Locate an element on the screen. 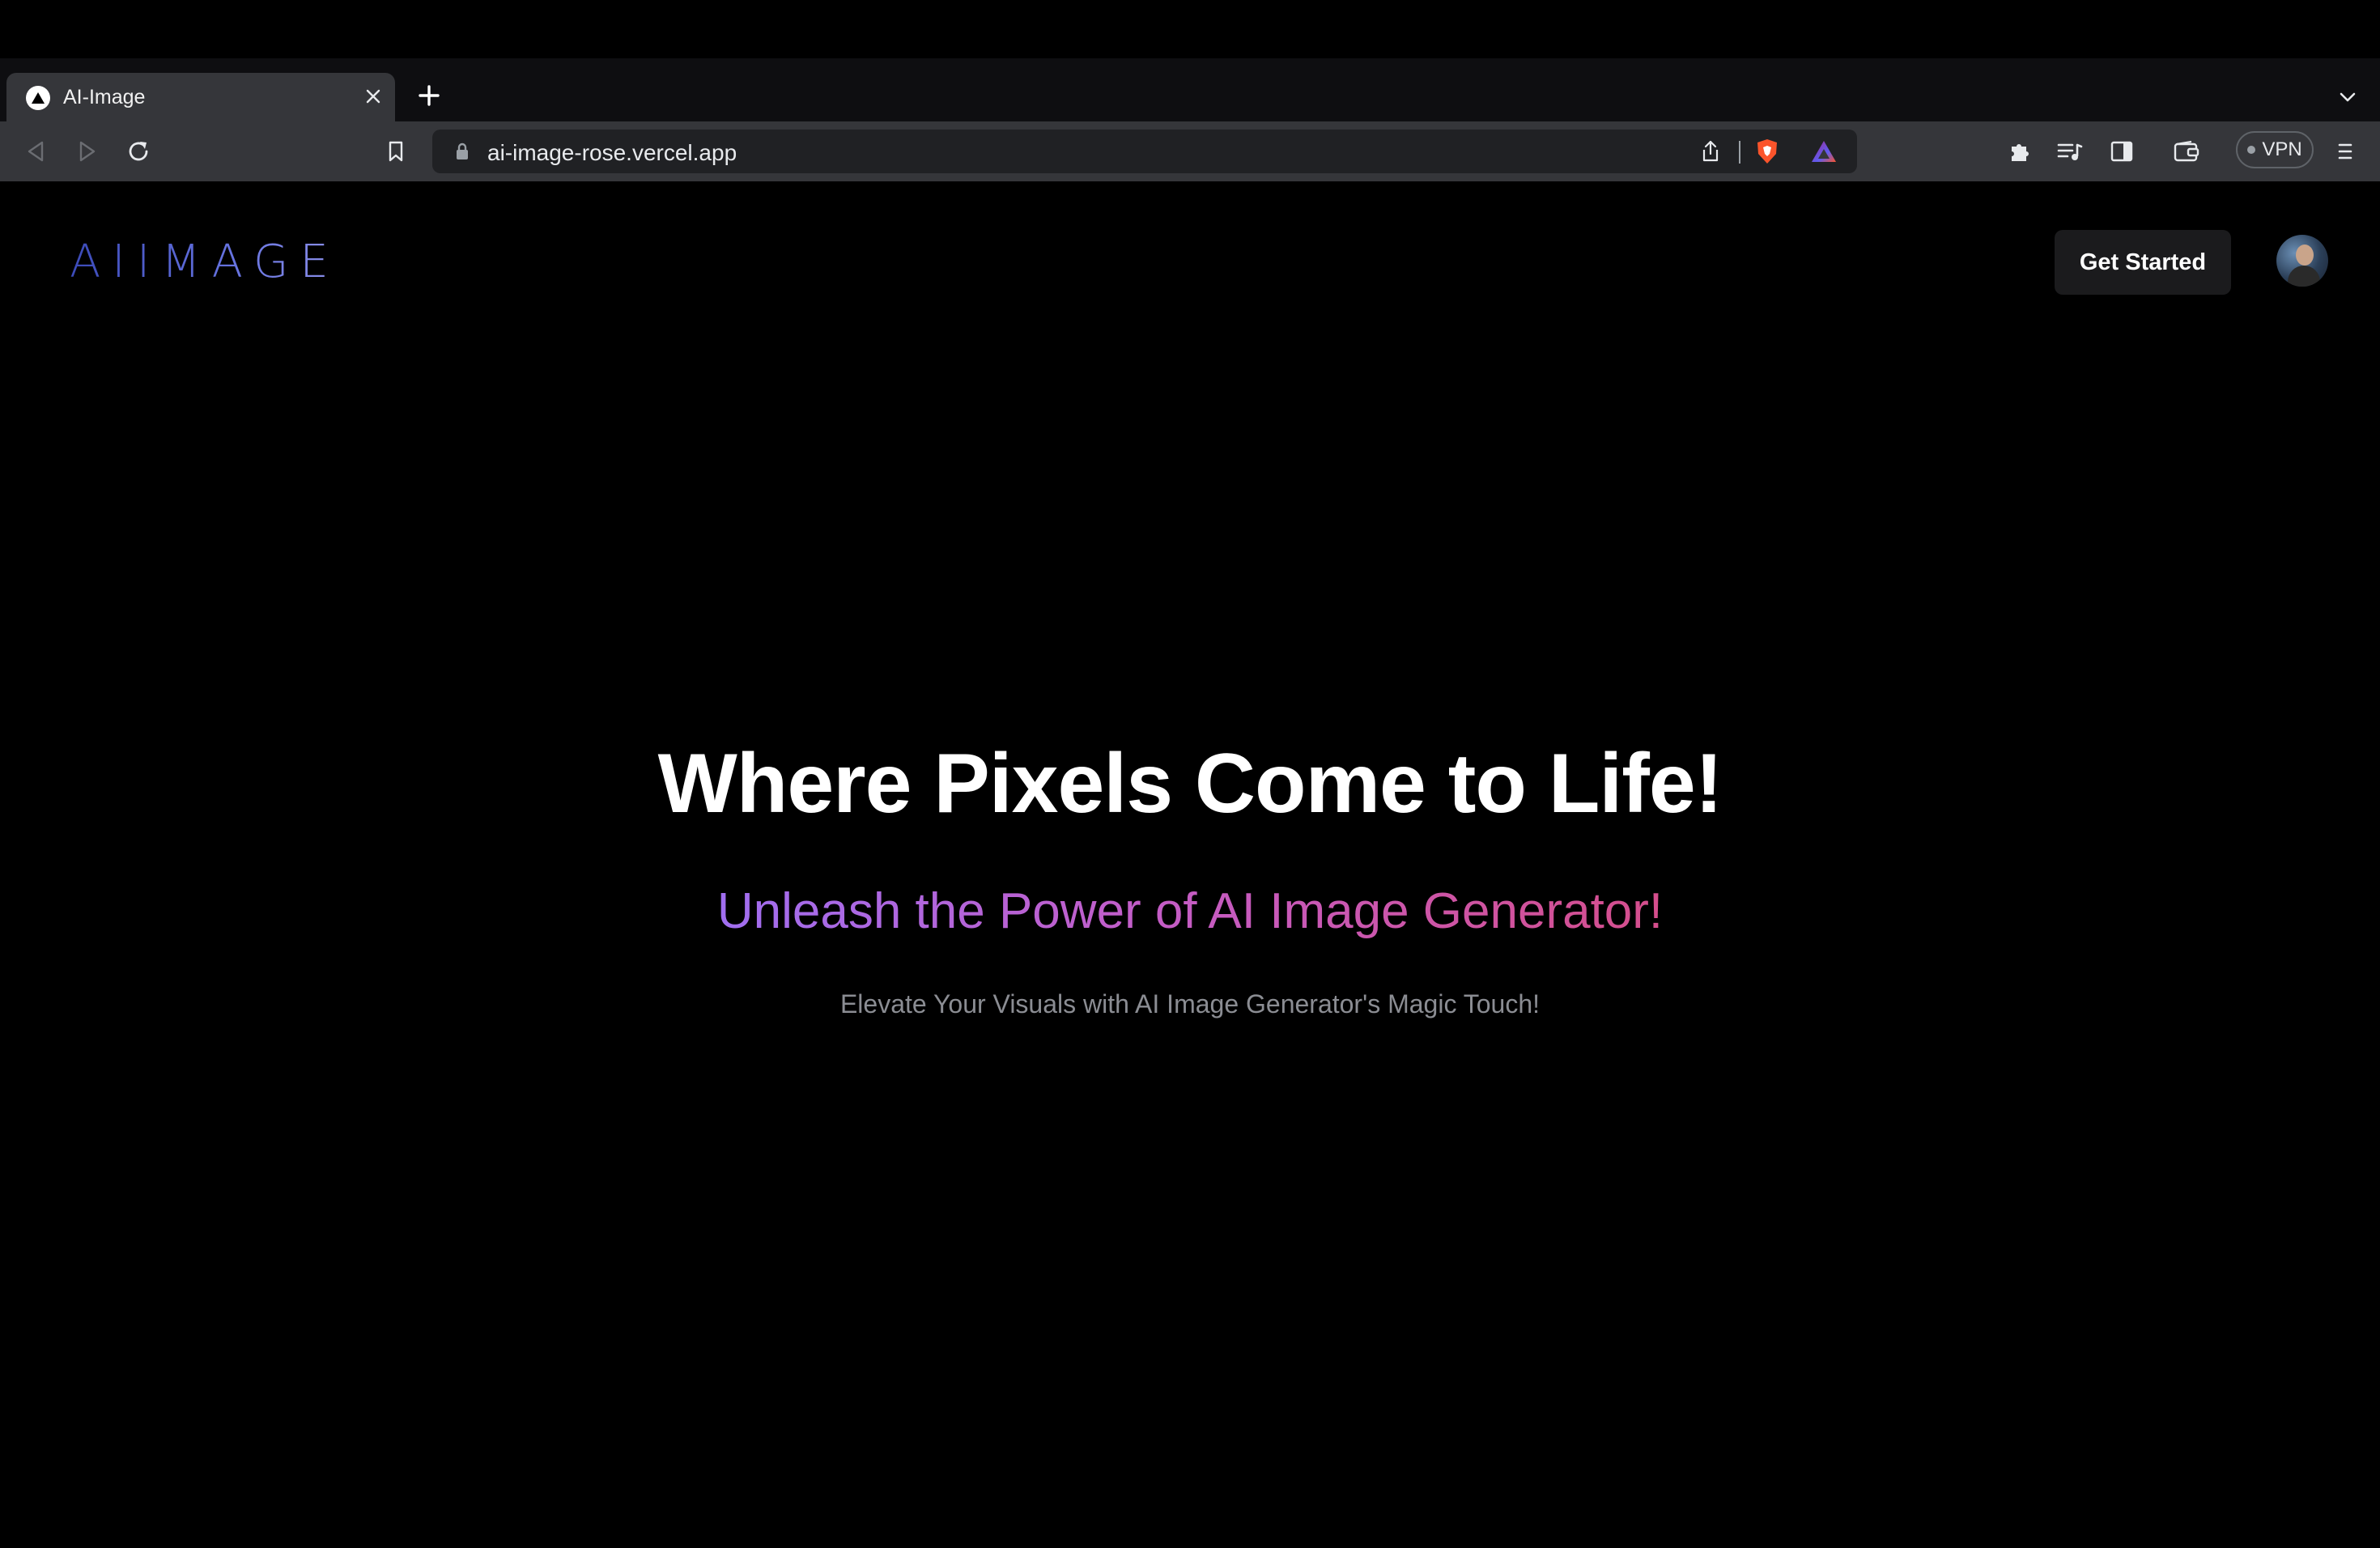 This screenshot has width=2380, height=1548. vpn-label: VPN is located at coordinates (2282, 149).